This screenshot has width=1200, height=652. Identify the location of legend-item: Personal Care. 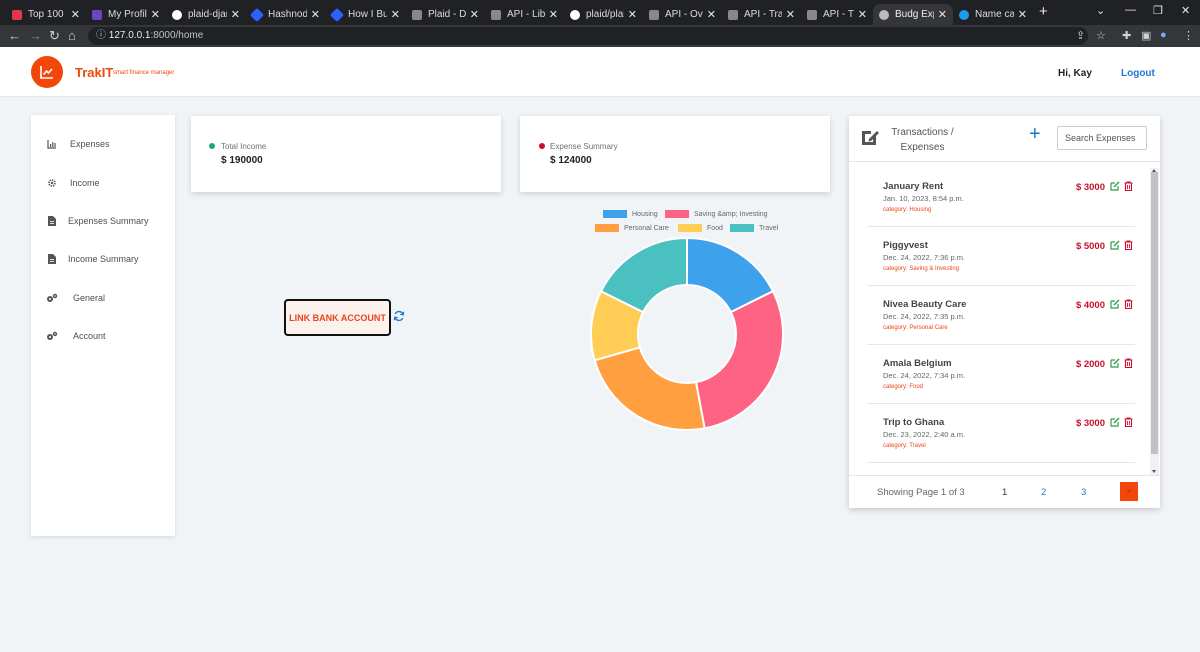
(632, 228).